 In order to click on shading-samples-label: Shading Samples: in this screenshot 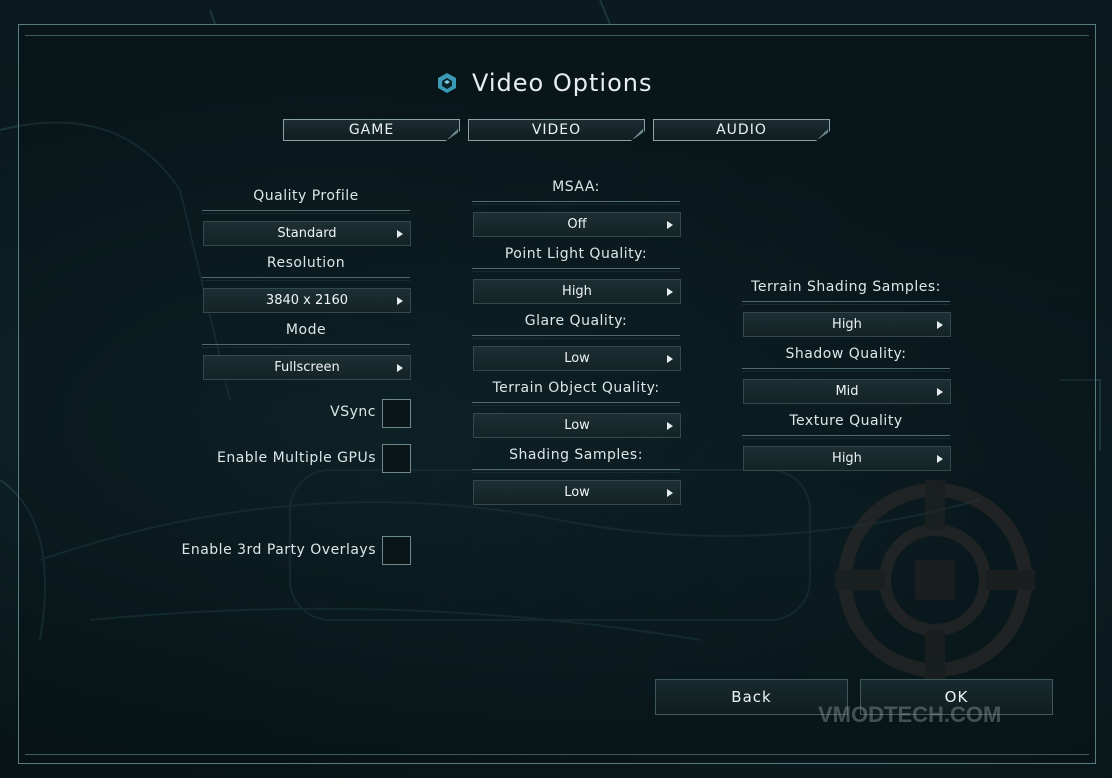, I will do `click(576, 455)`.